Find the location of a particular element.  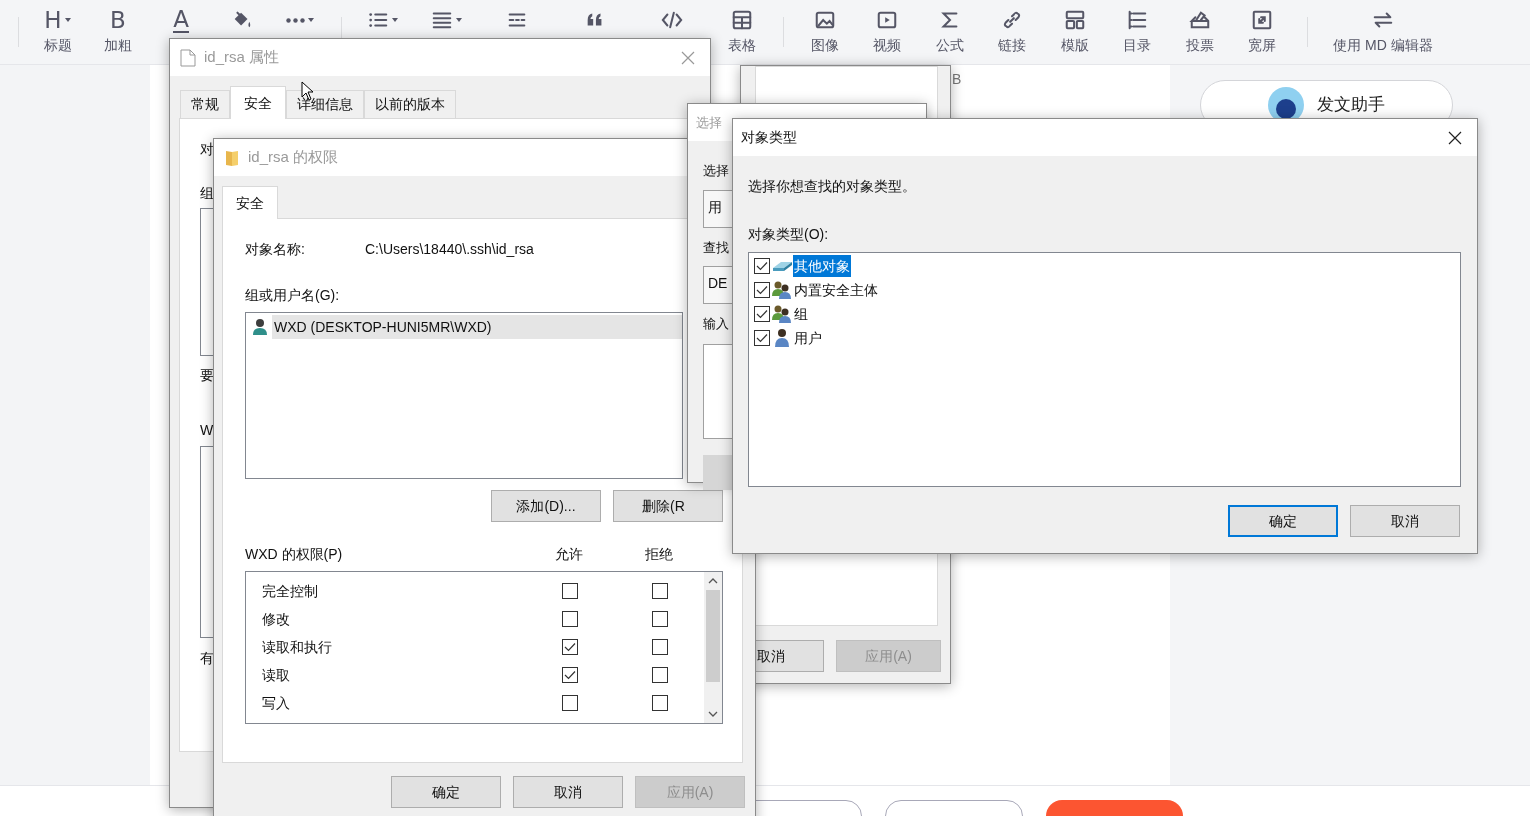

expand-icon is located at coordinates (1262, 20).